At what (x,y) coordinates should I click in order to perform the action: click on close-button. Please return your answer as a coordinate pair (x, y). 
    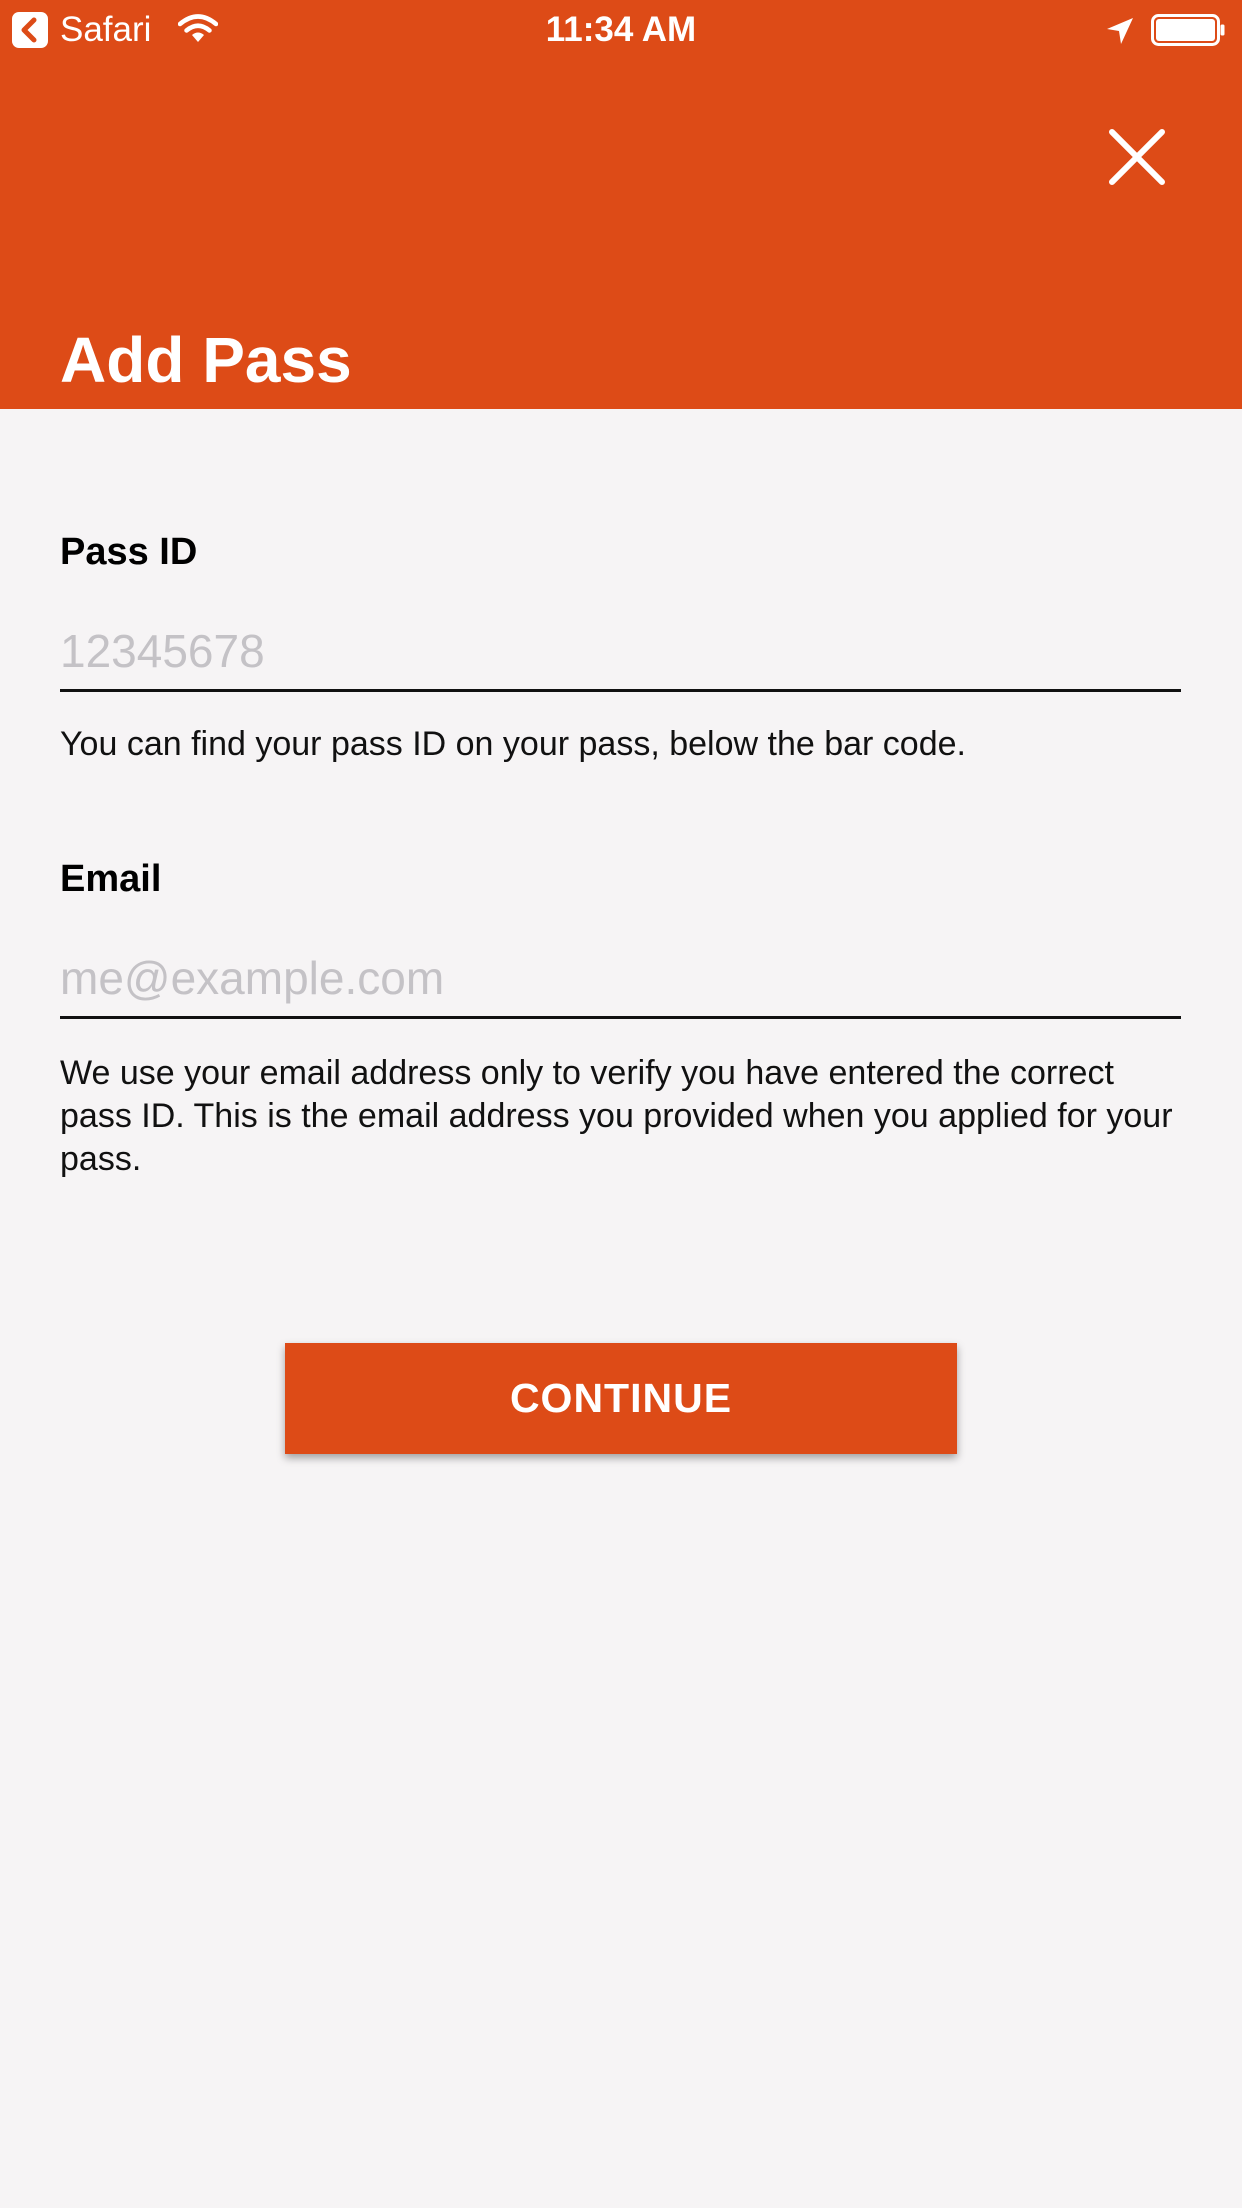
    Looking at the image, I should click on (1137, 157).